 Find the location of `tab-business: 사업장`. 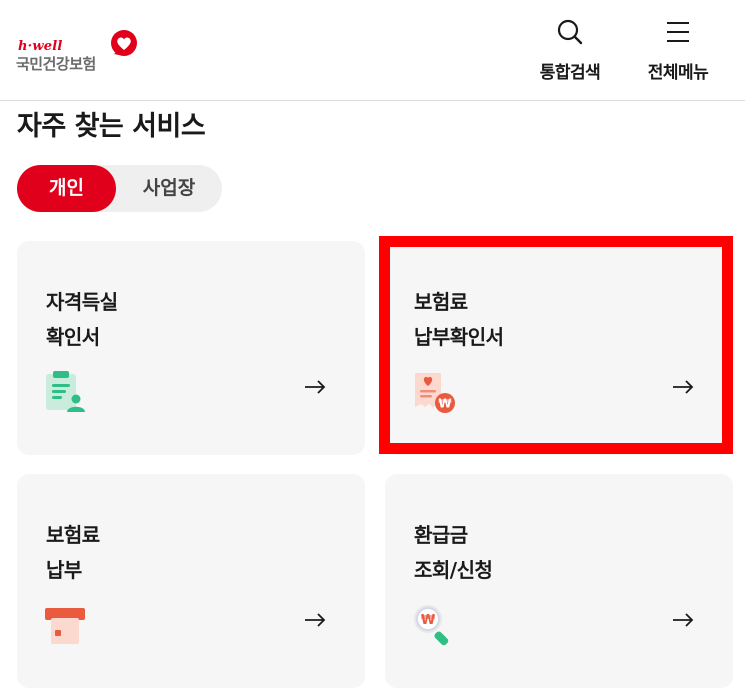

tab-business: 사업장 is located at coordinates (169, 188).